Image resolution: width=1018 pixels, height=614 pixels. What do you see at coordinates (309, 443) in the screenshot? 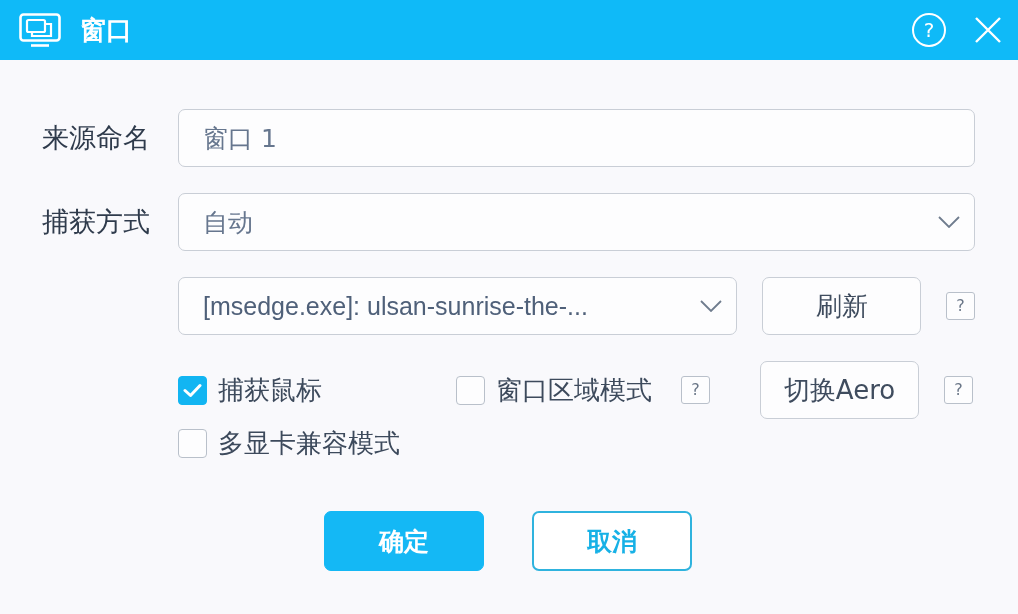
I see `checkbox-label: 多显卡兼容模式` at bounding box center [309, 443].